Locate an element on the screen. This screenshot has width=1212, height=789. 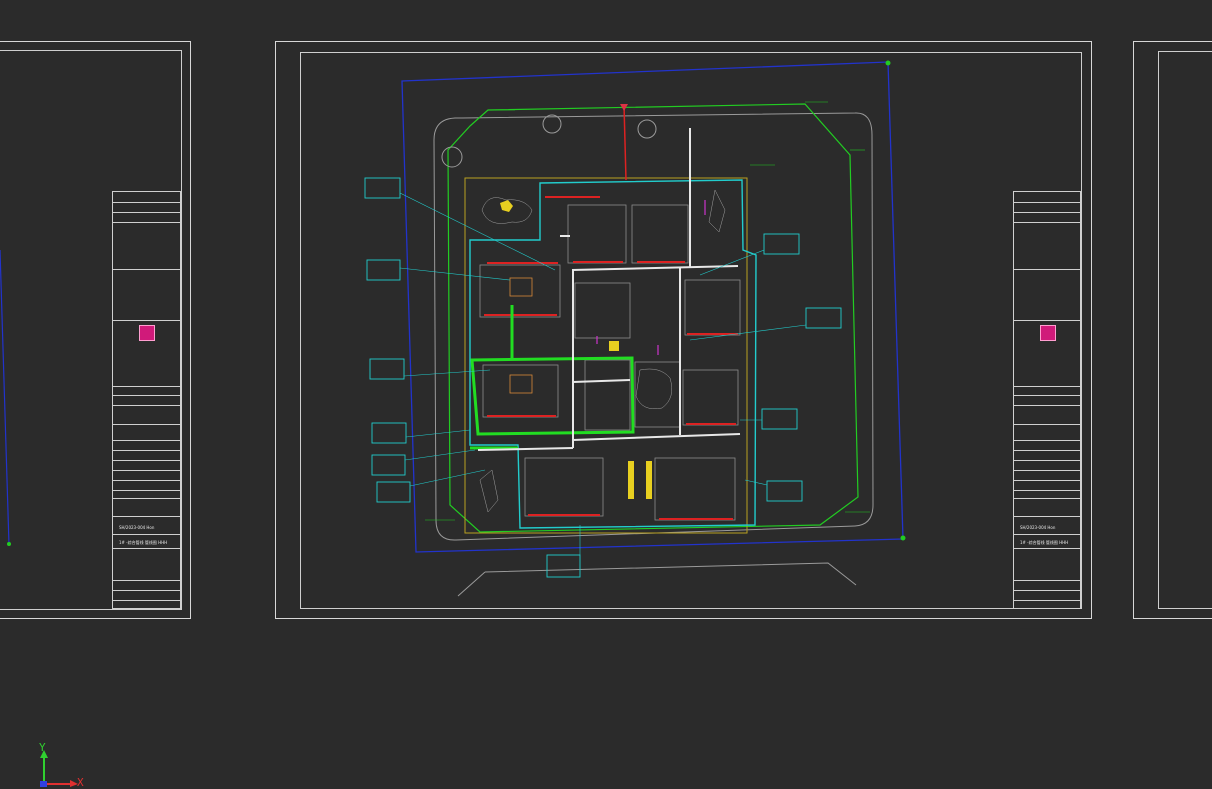
white-pipe-network is located at coordinates (609, 289).